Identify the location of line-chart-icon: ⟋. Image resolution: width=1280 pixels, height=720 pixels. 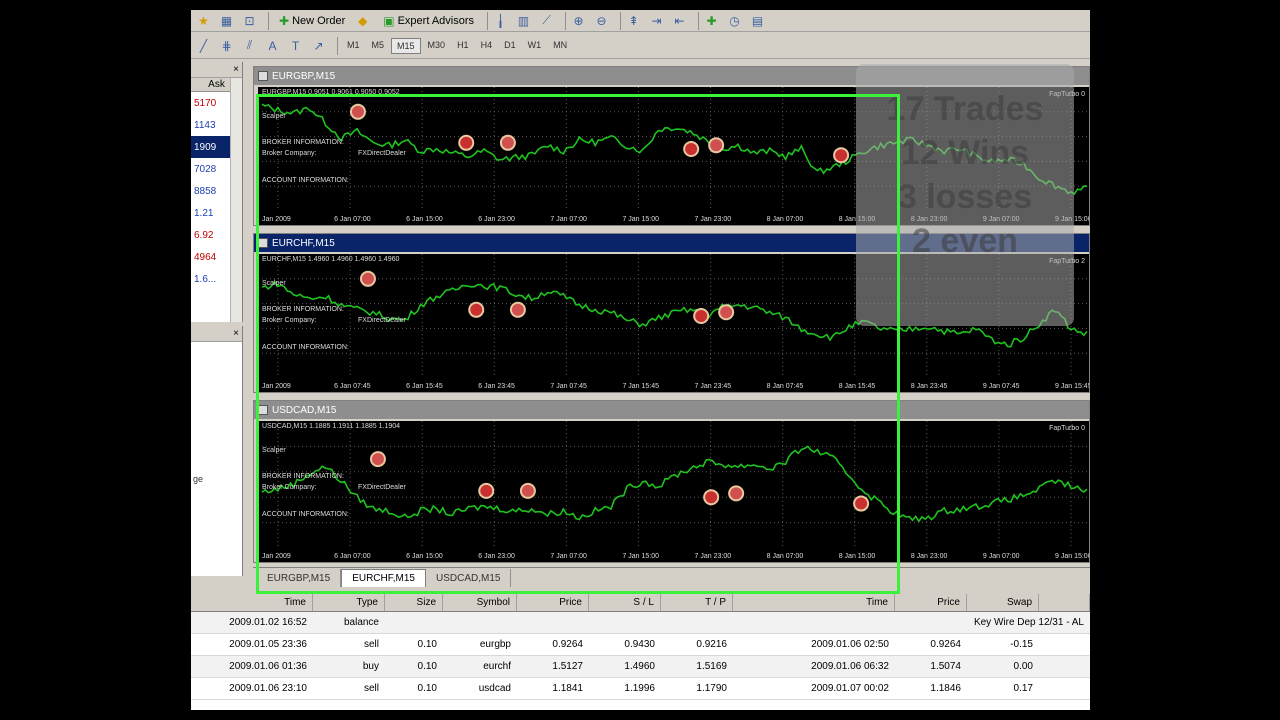
(548, 21).